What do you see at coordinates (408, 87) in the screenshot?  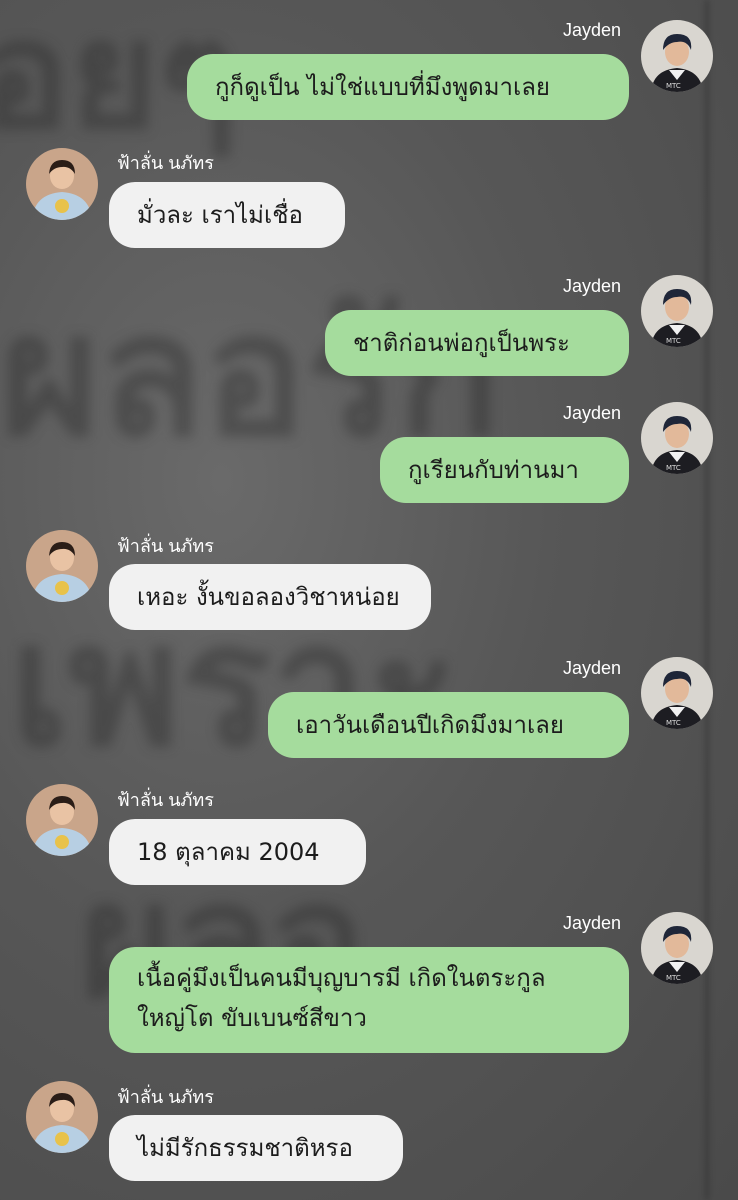 I see `sent-message-bubble: กูก็ดูเป็น ไม่ใช่แบบที่มึงพูดมาเลย` at bounding box center [408, 87].